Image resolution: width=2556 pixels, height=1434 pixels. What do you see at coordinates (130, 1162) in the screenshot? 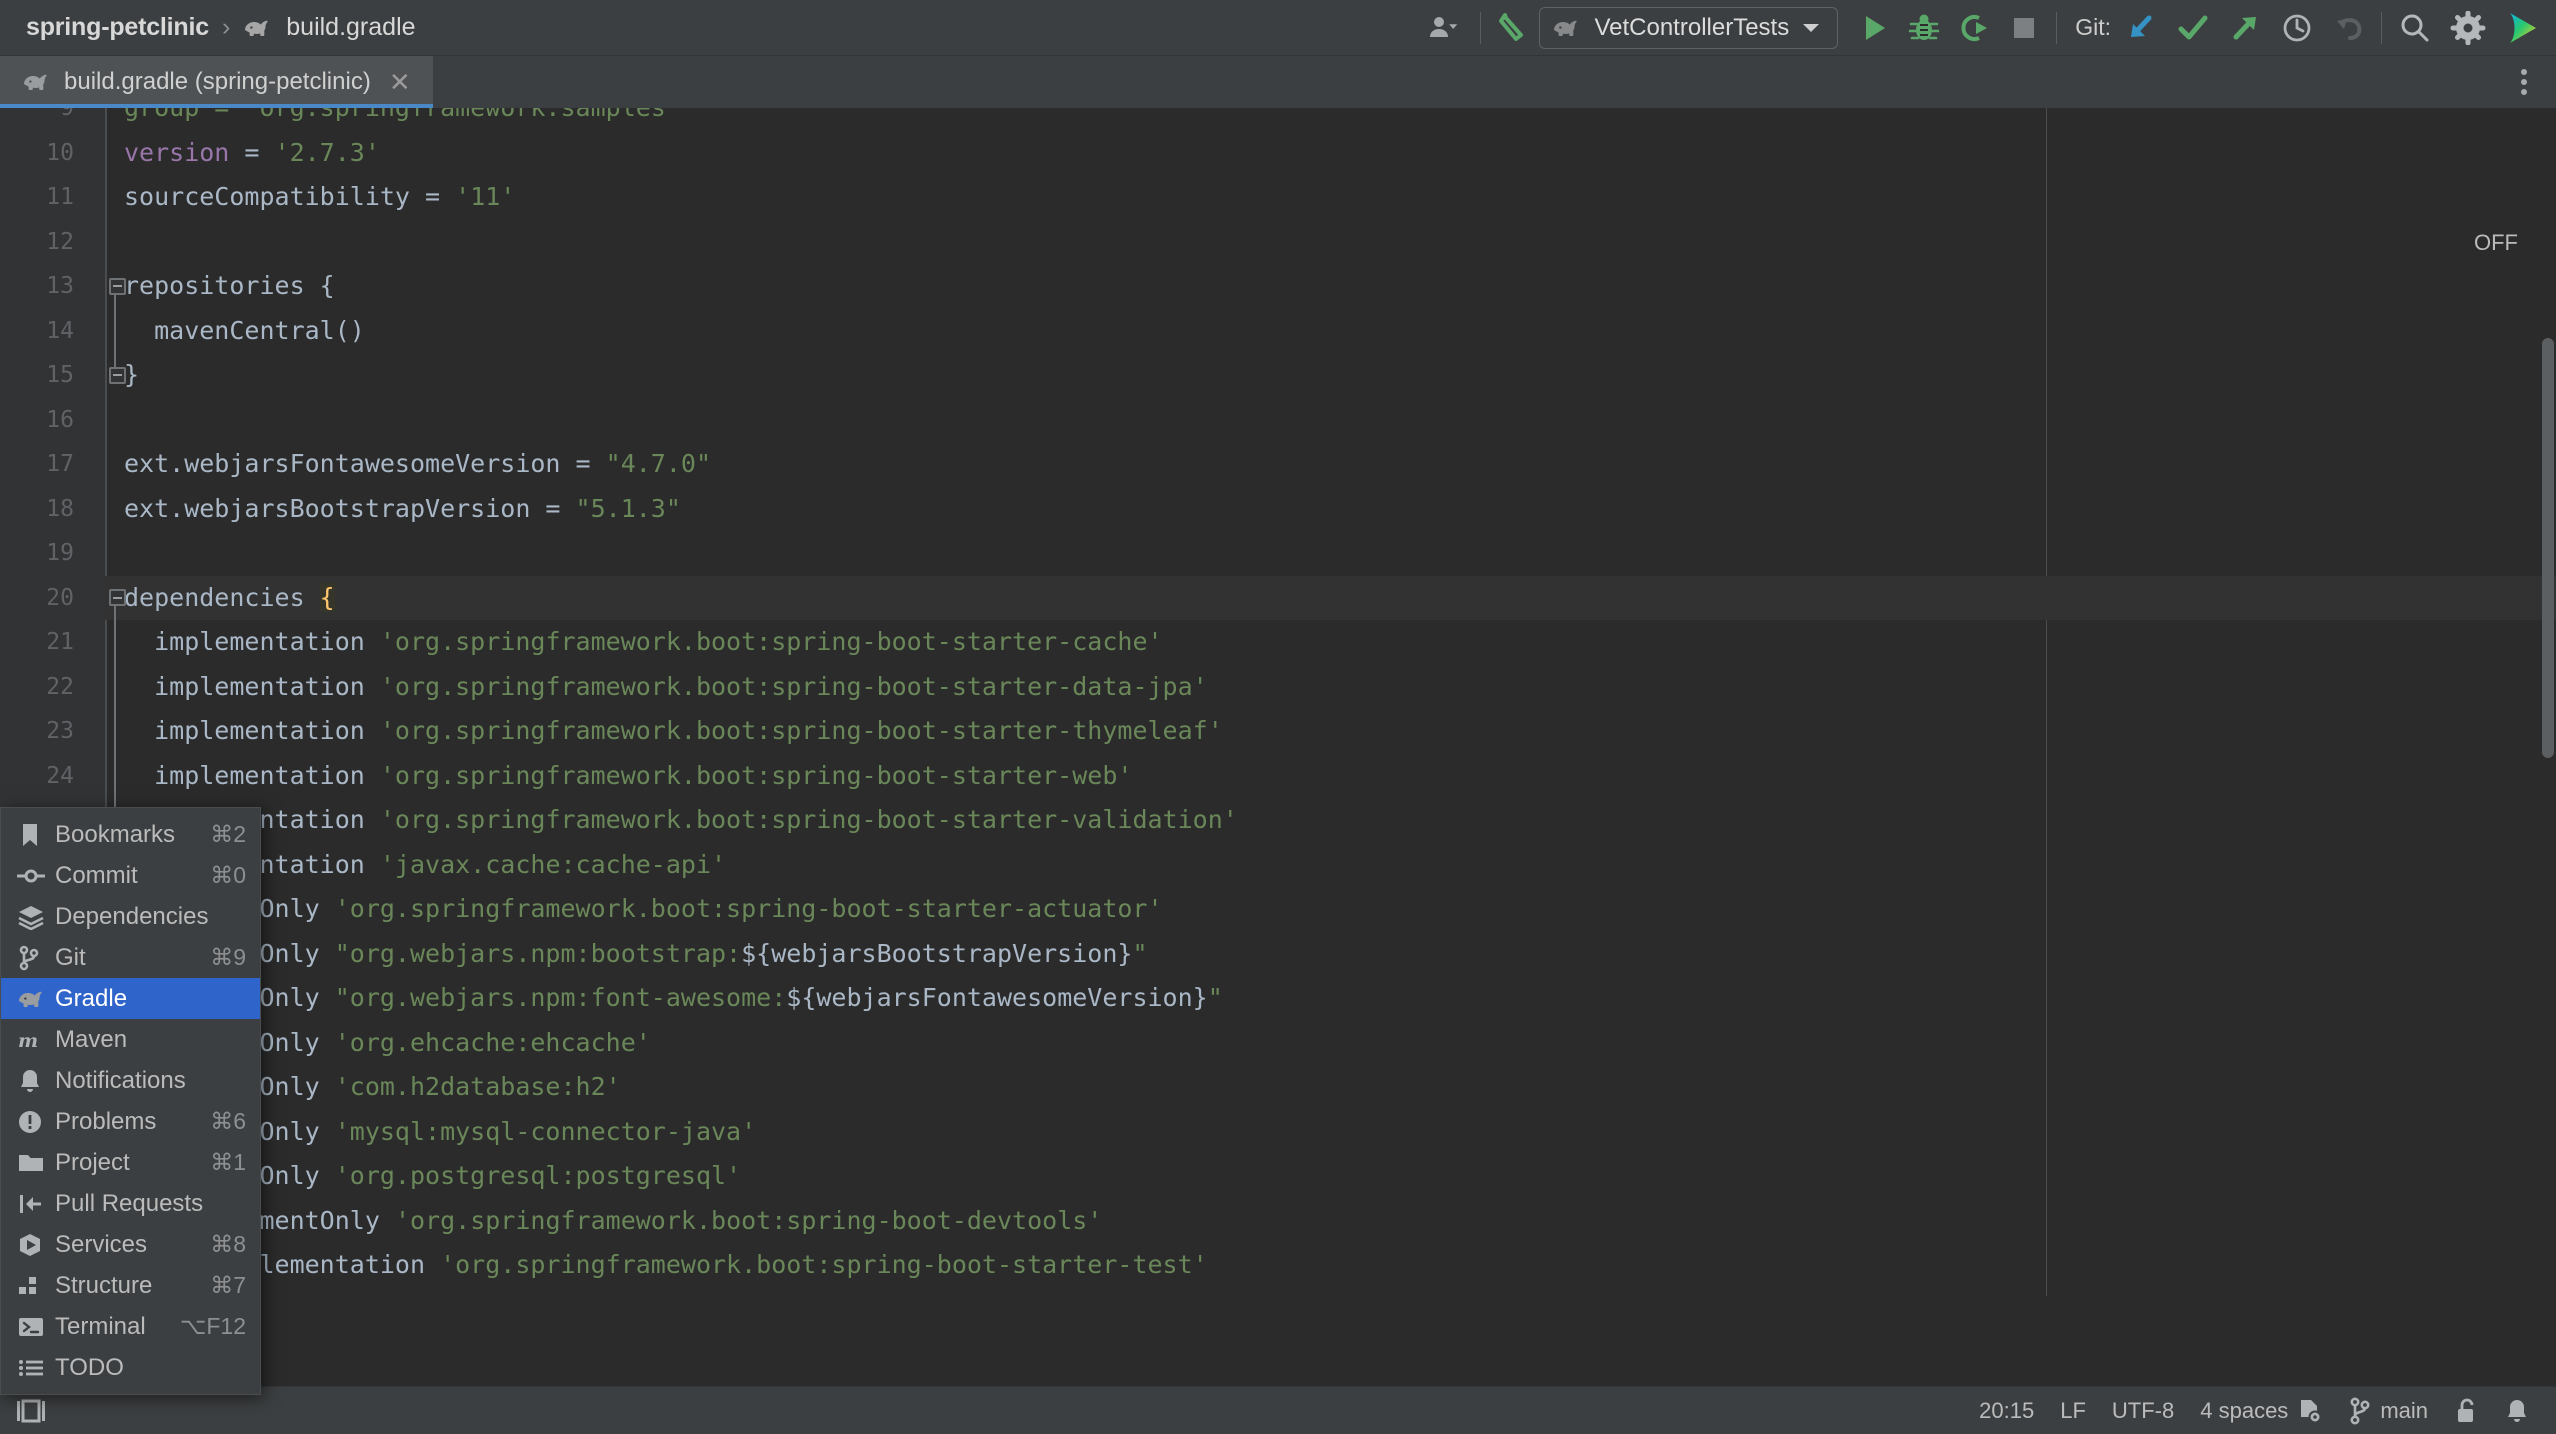
I see `menu-item-project: Project ⌘1` at bounding box center [130, 1162].